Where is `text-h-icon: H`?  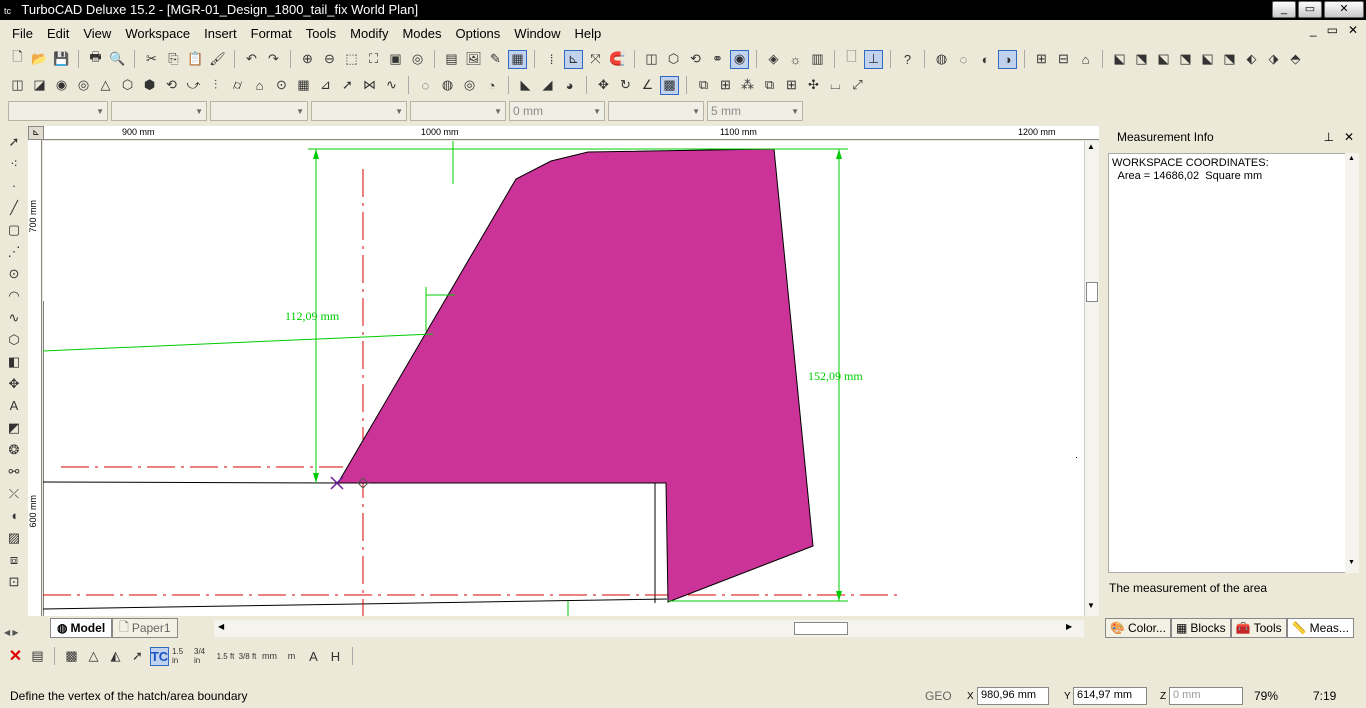 text-h-icon: H is located at coordinates (335, 656).